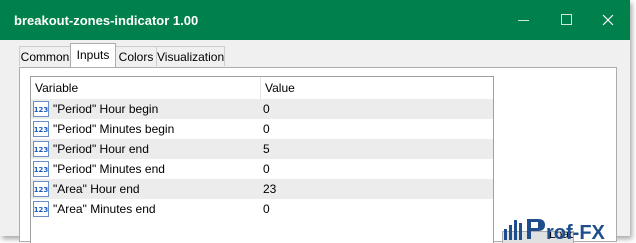 This screenshot has width=636, height=243. Describe the element at coordinates (96, 189) in the screenshot. I see `variable-name: "Area" Hour end` at that location.